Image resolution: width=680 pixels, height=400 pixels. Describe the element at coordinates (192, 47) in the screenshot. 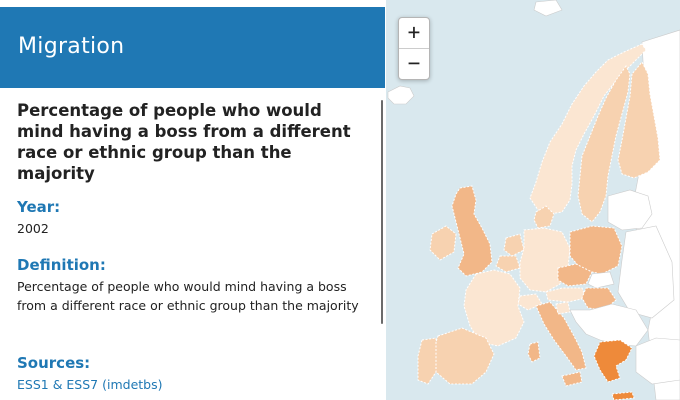

I see `header-bar: Migration` at that location.